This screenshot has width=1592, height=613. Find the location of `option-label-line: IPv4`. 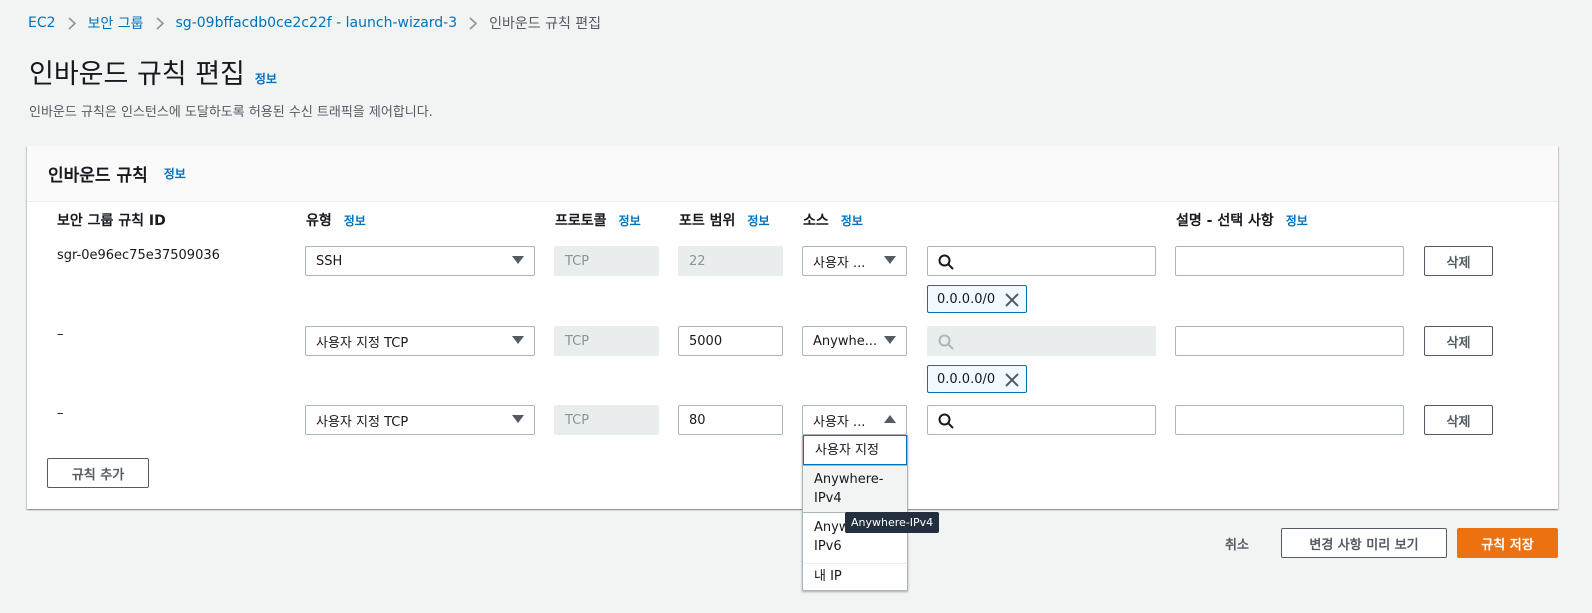

option-label-line: IPv4 is located at coordinates (828, 498).